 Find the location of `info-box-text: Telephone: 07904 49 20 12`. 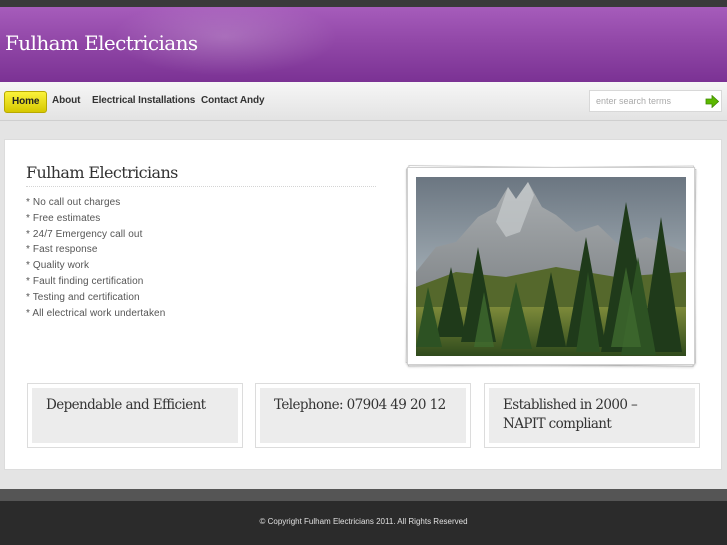

info-box-text: Telephone: 07904 49 20 12 is located at coordinates (363, 415).